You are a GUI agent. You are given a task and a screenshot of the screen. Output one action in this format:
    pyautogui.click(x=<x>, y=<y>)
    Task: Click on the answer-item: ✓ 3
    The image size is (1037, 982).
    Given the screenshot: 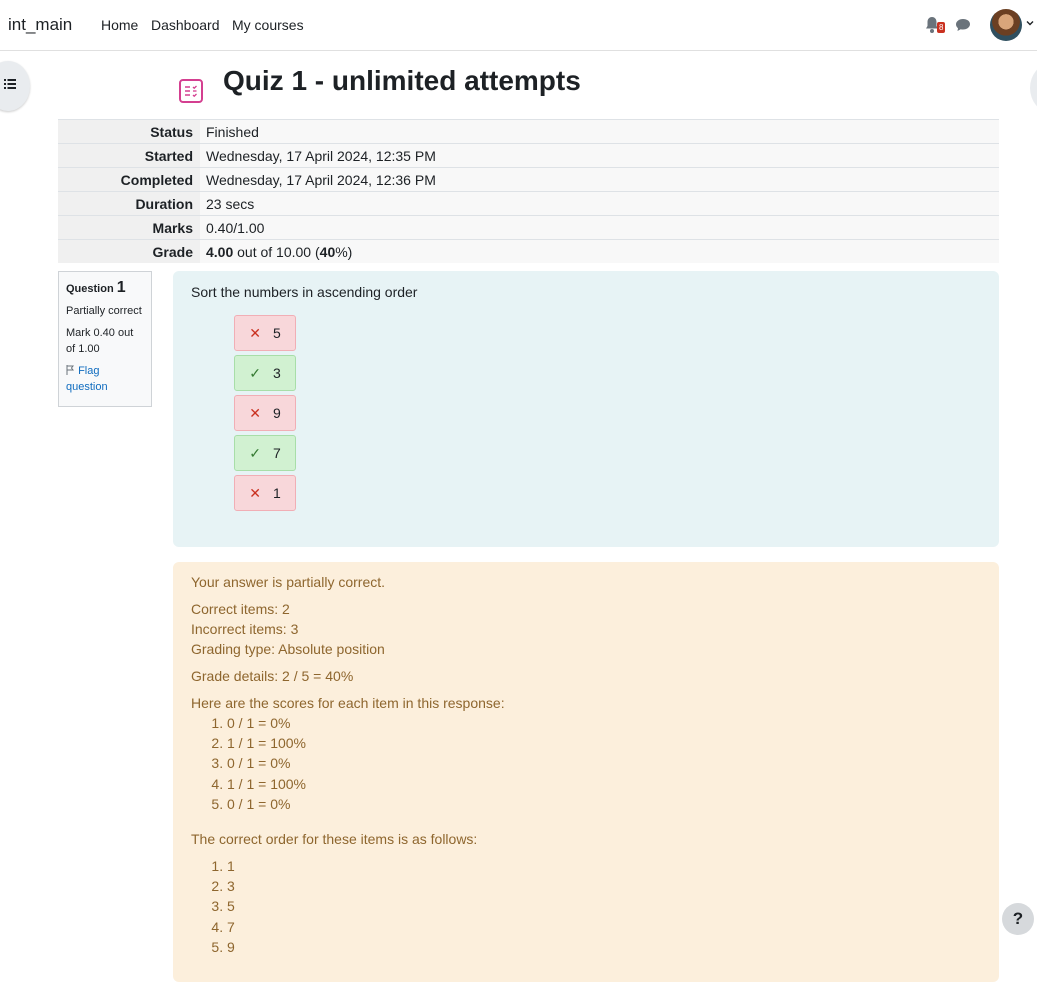 What is the action you would take?
    pyautogui.click(x=265, y=373)
    